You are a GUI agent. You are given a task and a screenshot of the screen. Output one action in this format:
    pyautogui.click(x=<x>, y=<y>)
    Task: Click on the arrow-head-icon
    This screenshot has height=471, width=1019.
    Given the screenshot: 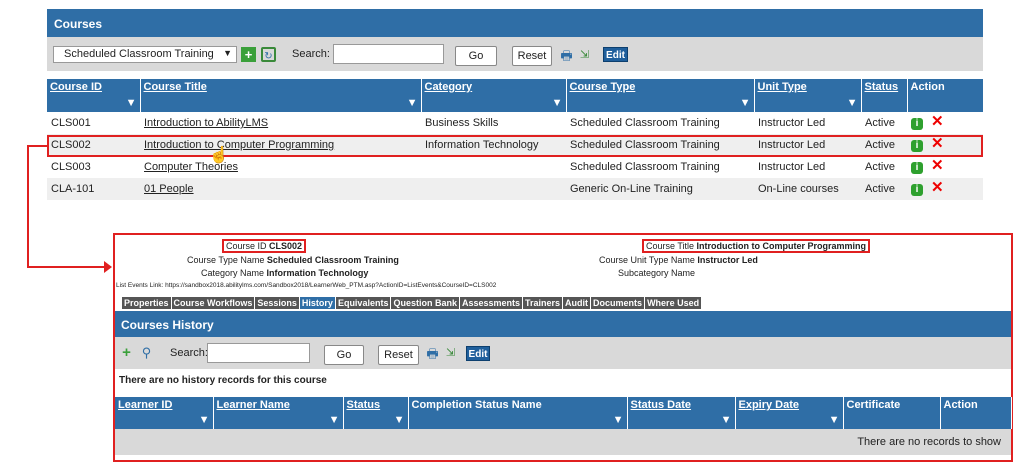 What is the action you would take?
    pyautogui.click(x=108, y=267)
    